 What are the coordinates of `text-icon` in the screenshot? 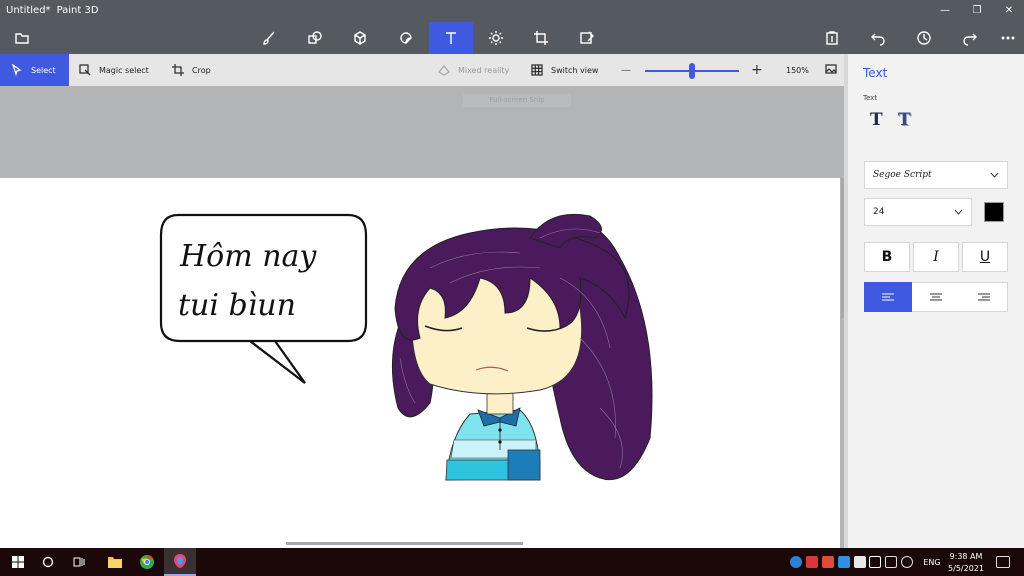 It's located at (451, 38).